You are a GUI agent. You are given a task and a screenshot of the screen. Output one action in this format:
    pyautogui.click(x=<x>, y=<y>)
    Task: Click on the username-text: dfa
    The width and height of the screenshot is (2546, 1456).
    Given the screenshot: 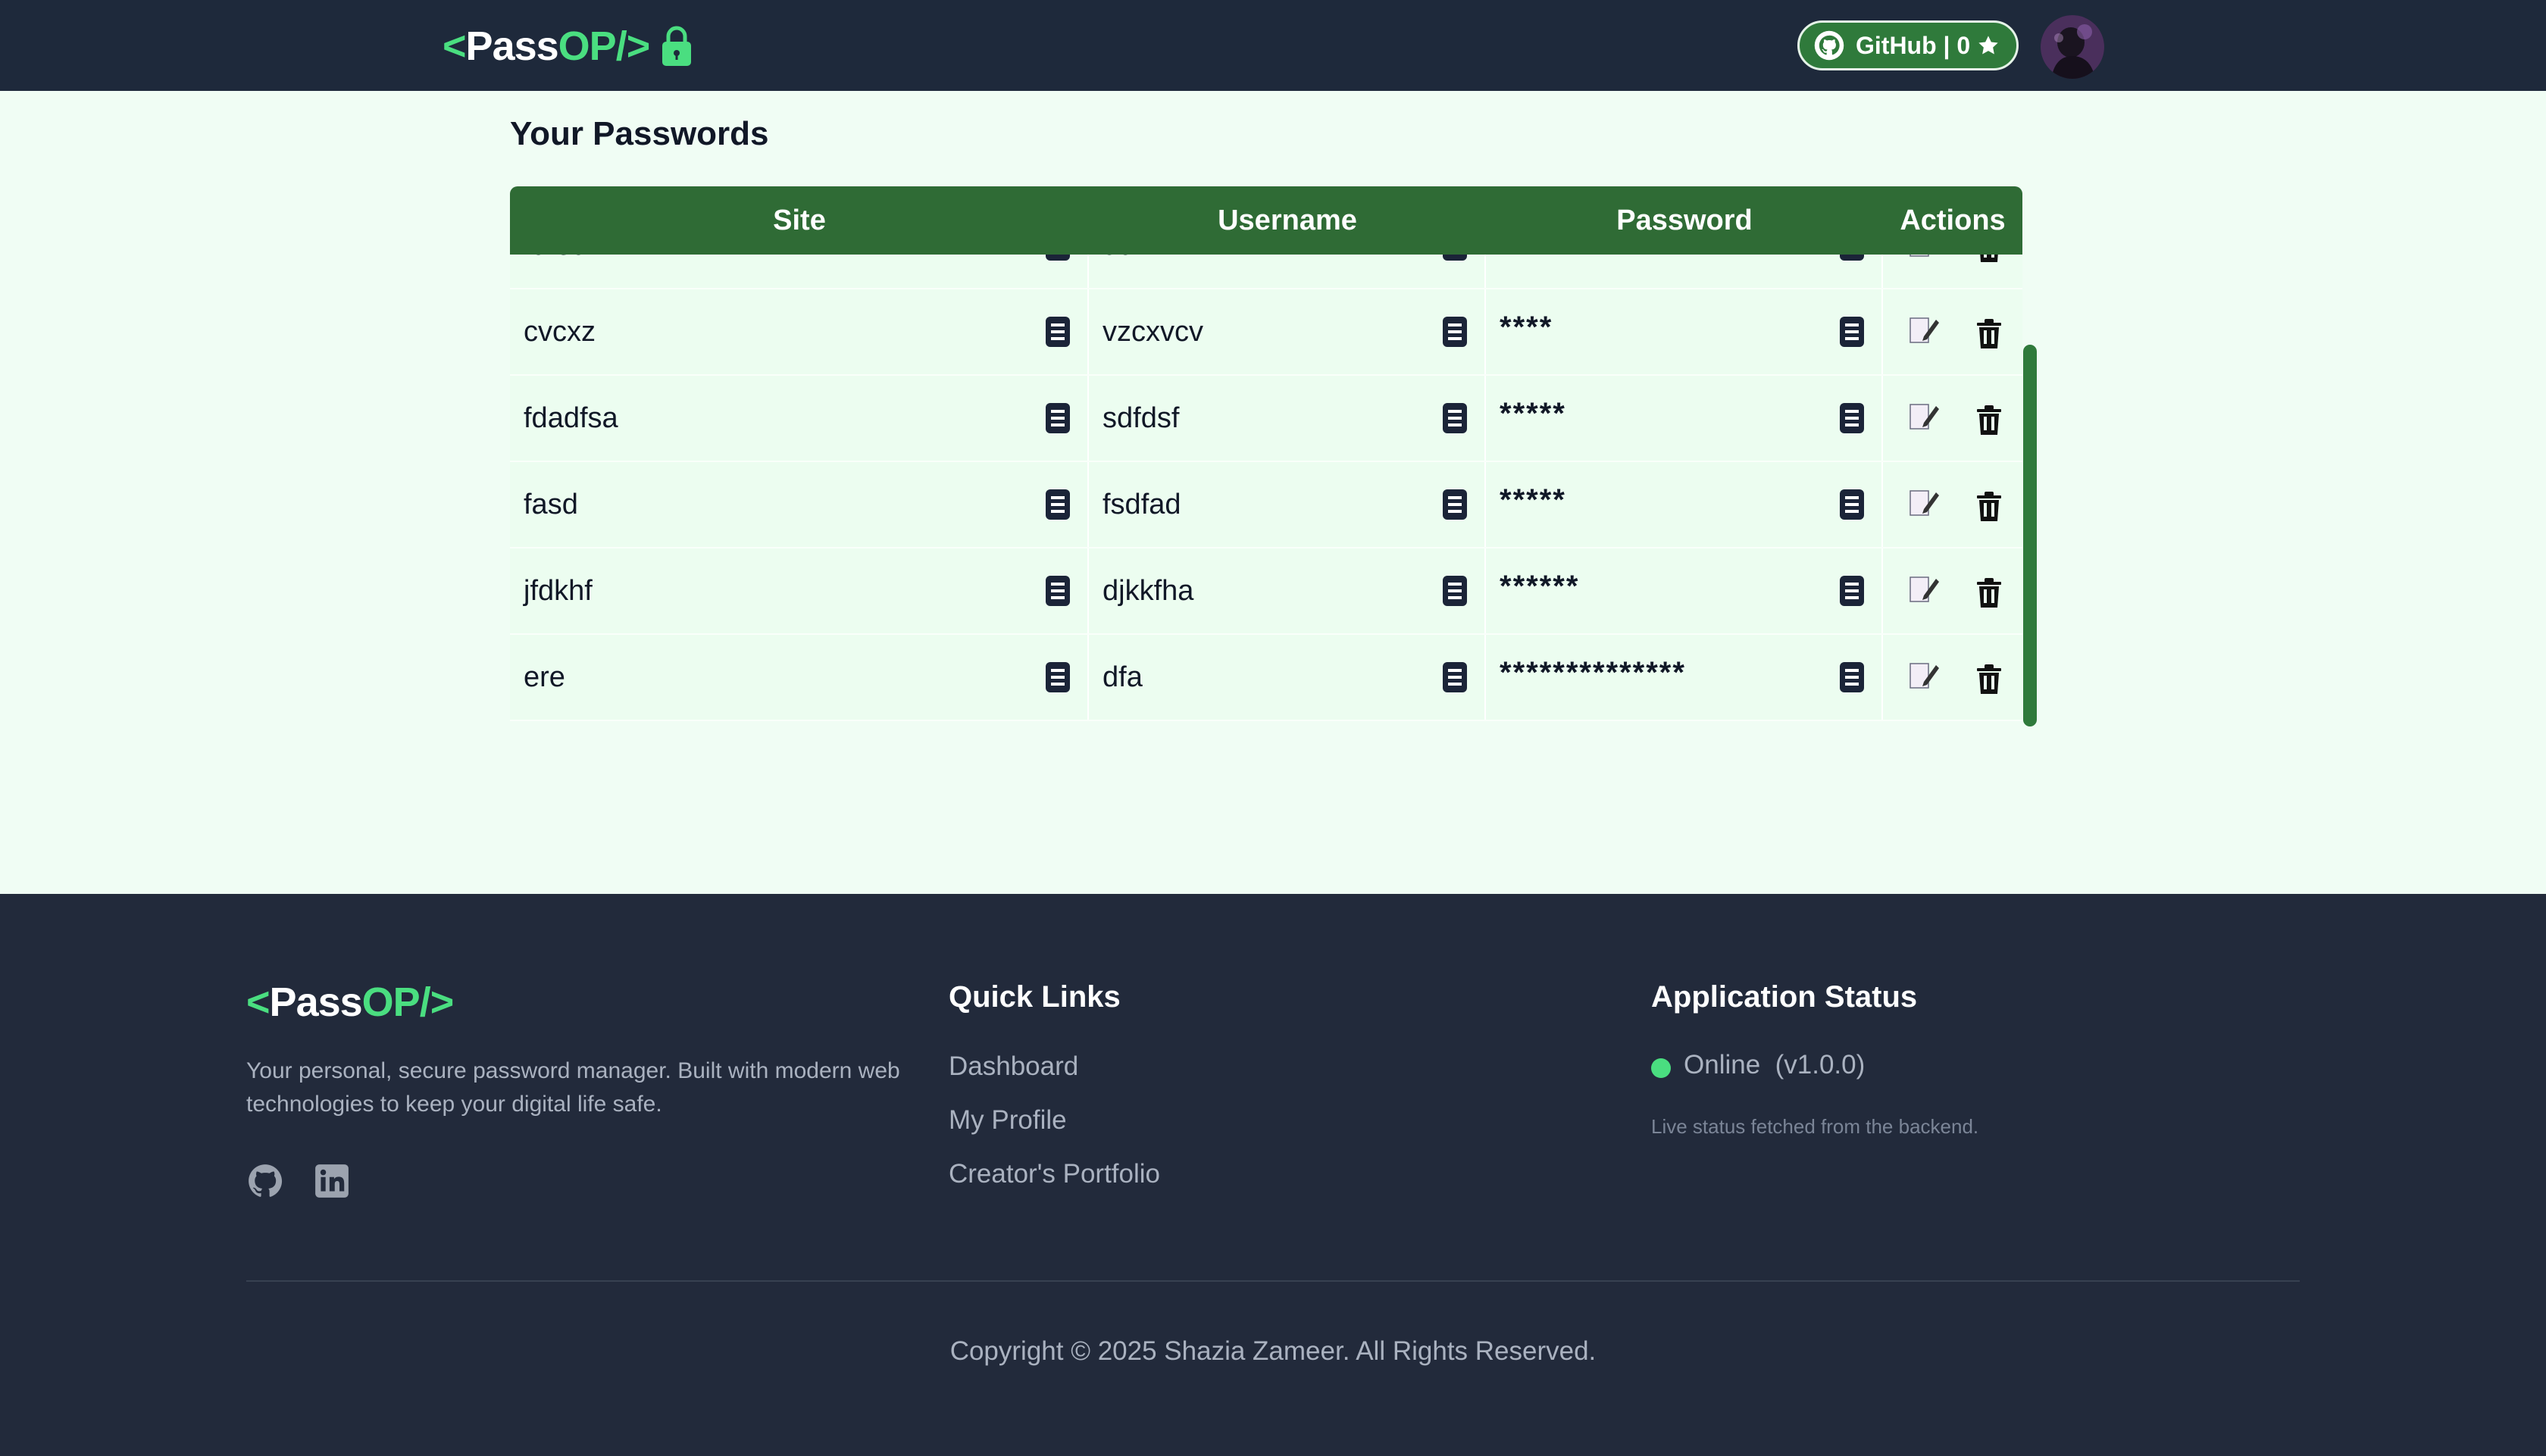 What is the action you would take?
    pyautogui.click(x=1123, y=677)
    